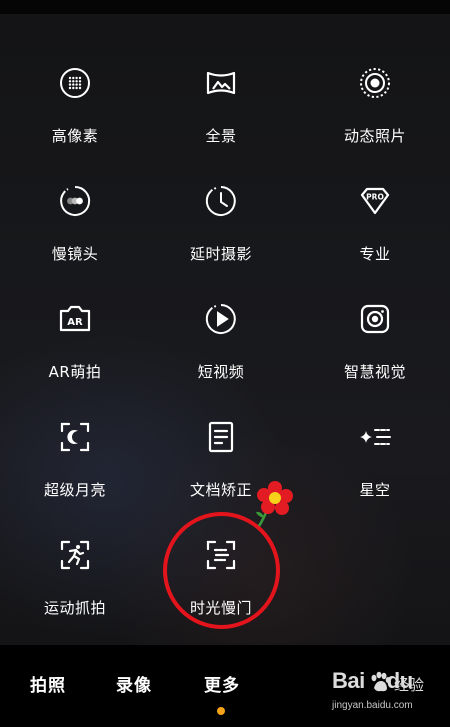  Describe the element at coordinates (274, 504) in the screenshot. I see `flower-icon` at that location.